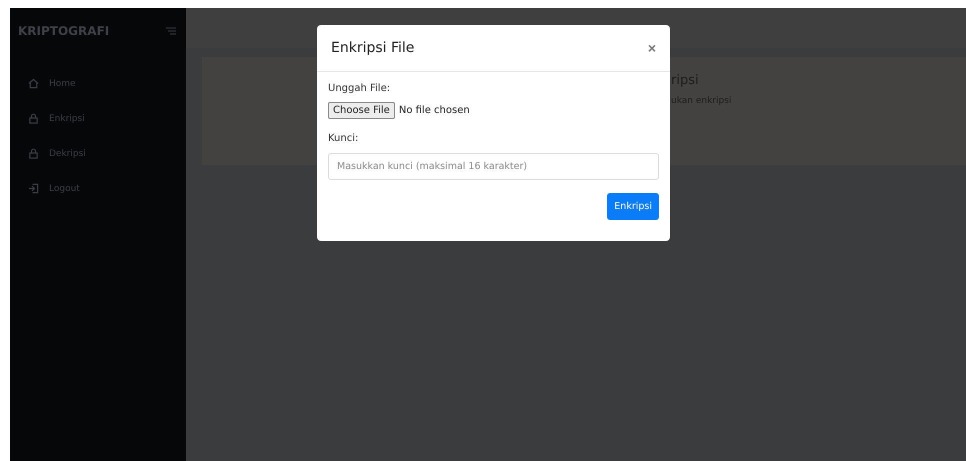 The height and width of the screenshot is (461, 966). Describe the element at coordinates (33, 188) in the screenshot. I see `logout-icon` at that location.